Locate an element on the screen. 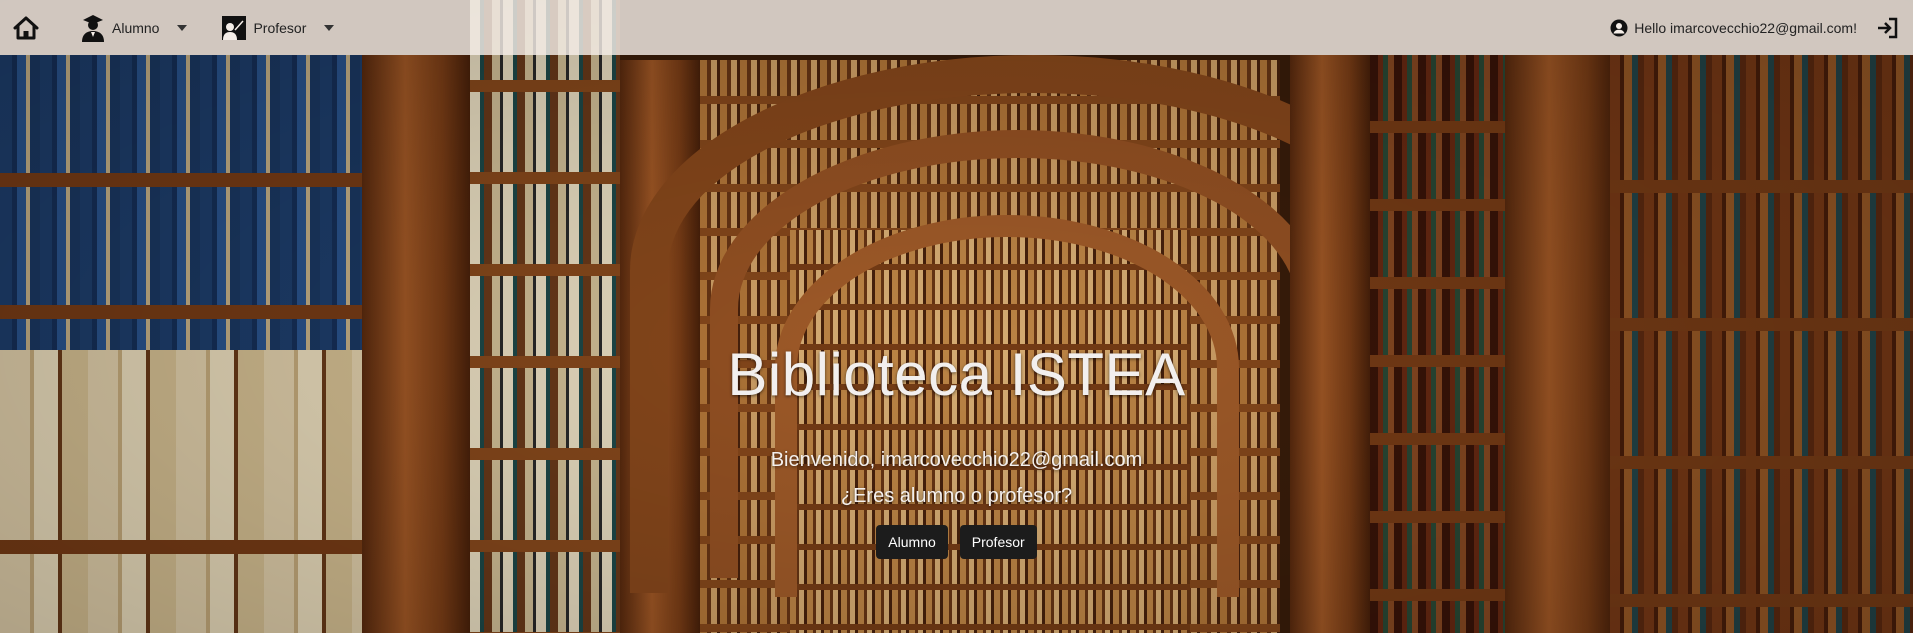 This screenshot has width=1913, height=633. role-question: ¿Eres alumno o profesor? is located at coordinates (956, 496).